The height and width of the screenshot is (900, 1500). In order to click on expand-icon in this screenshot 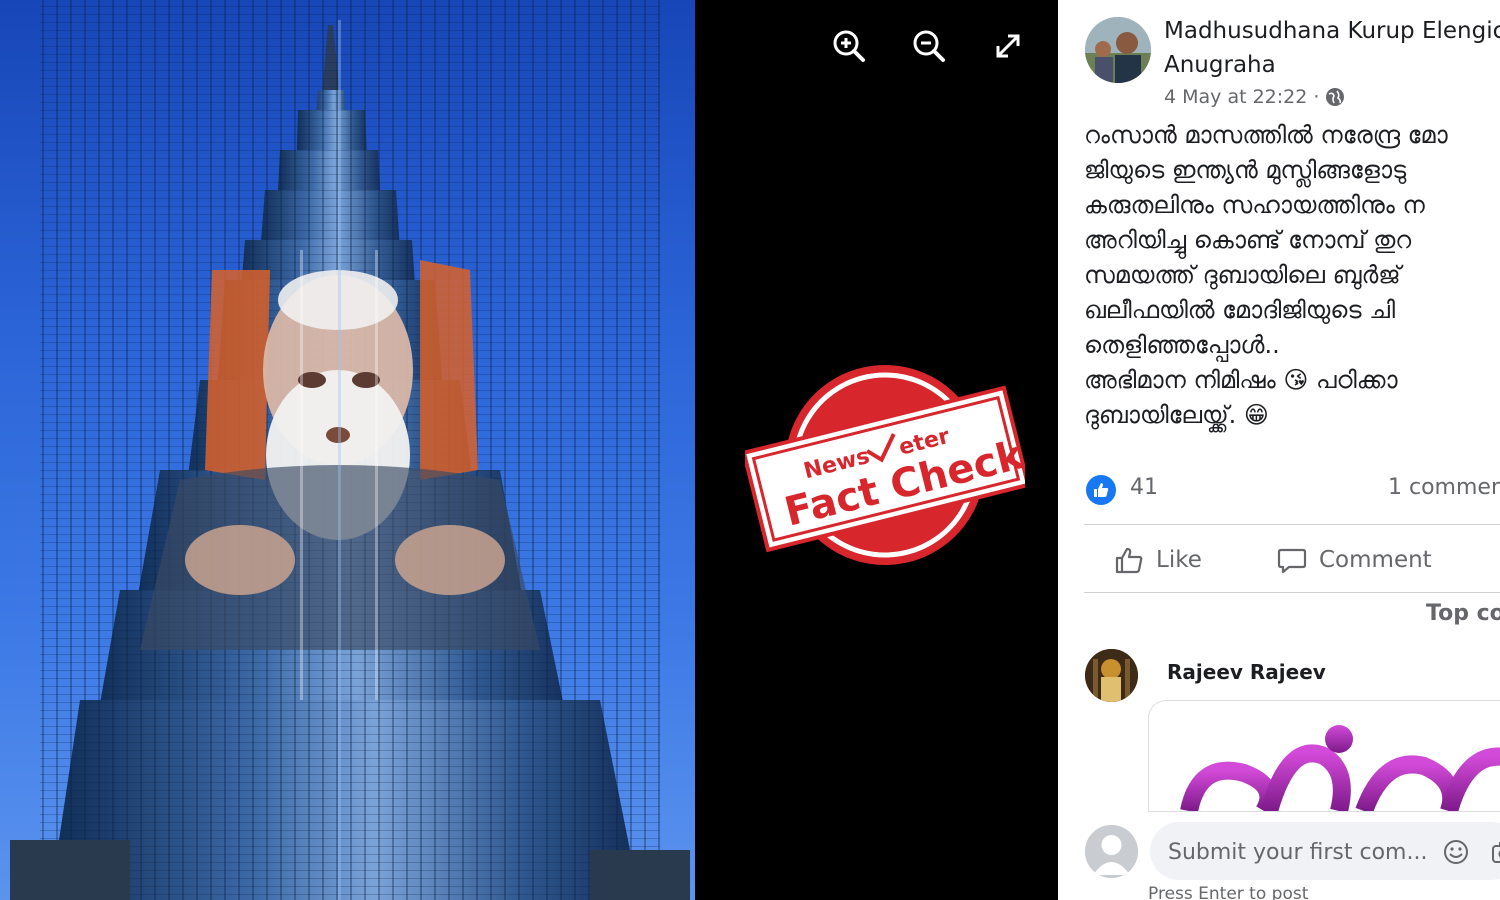, I will do `click(1008, 46)`.